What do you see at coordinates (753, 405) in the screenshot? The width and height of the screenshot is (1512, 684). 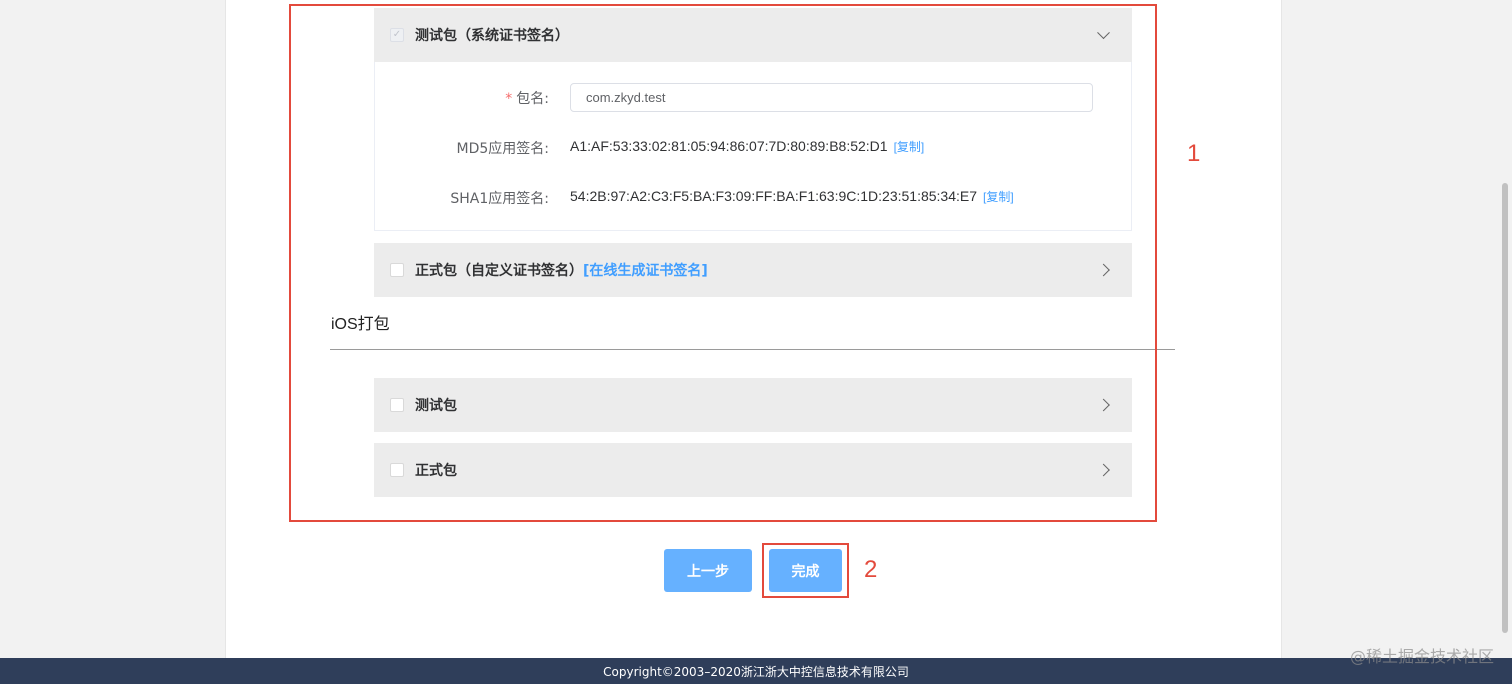 I see `panel-ios-test-header: 测试包` at bounding box center [753, 405].